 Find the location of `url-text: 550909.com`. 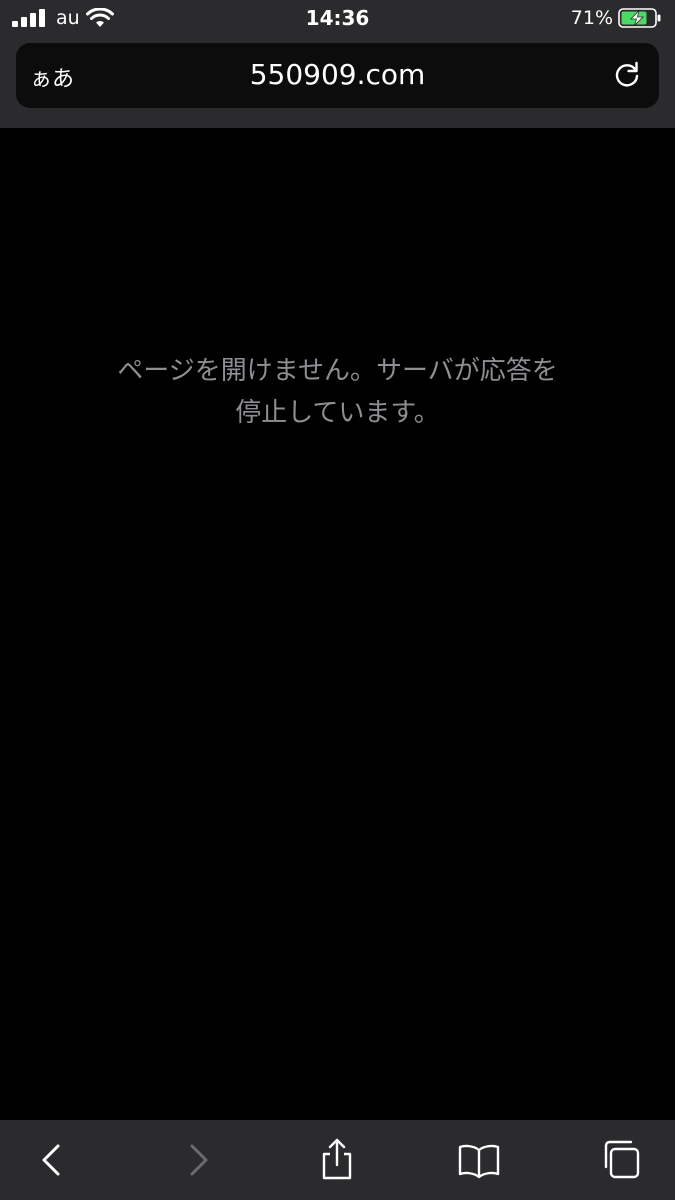

url-text: 550909.com is located at coordinates (337, 74).